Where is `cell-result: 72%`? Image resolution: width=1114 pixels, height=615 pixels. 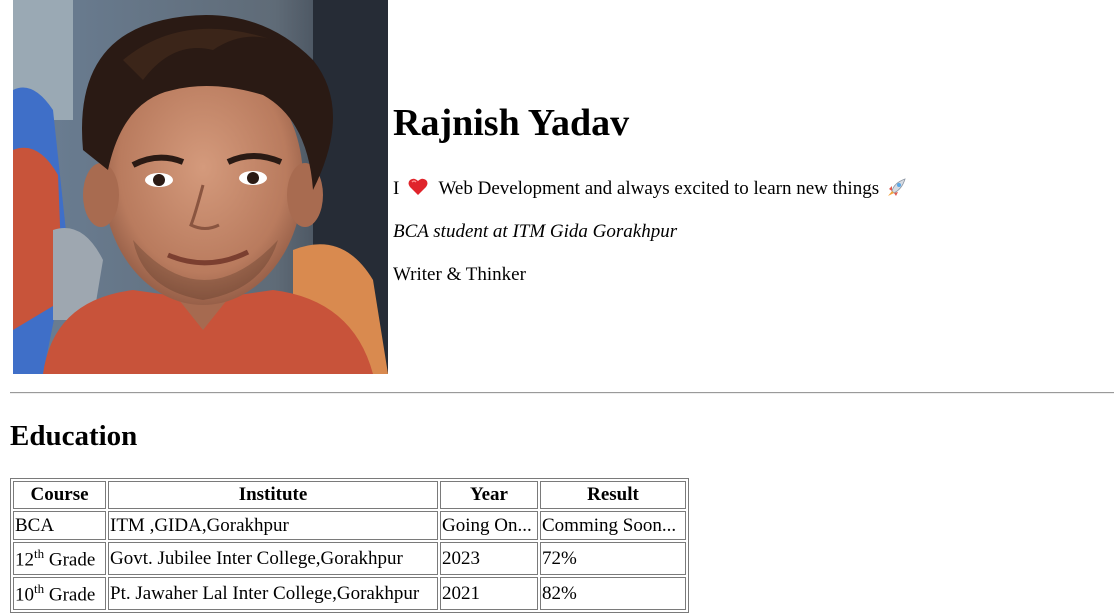 cell-result: 72% is located at coordinates (613, 558).